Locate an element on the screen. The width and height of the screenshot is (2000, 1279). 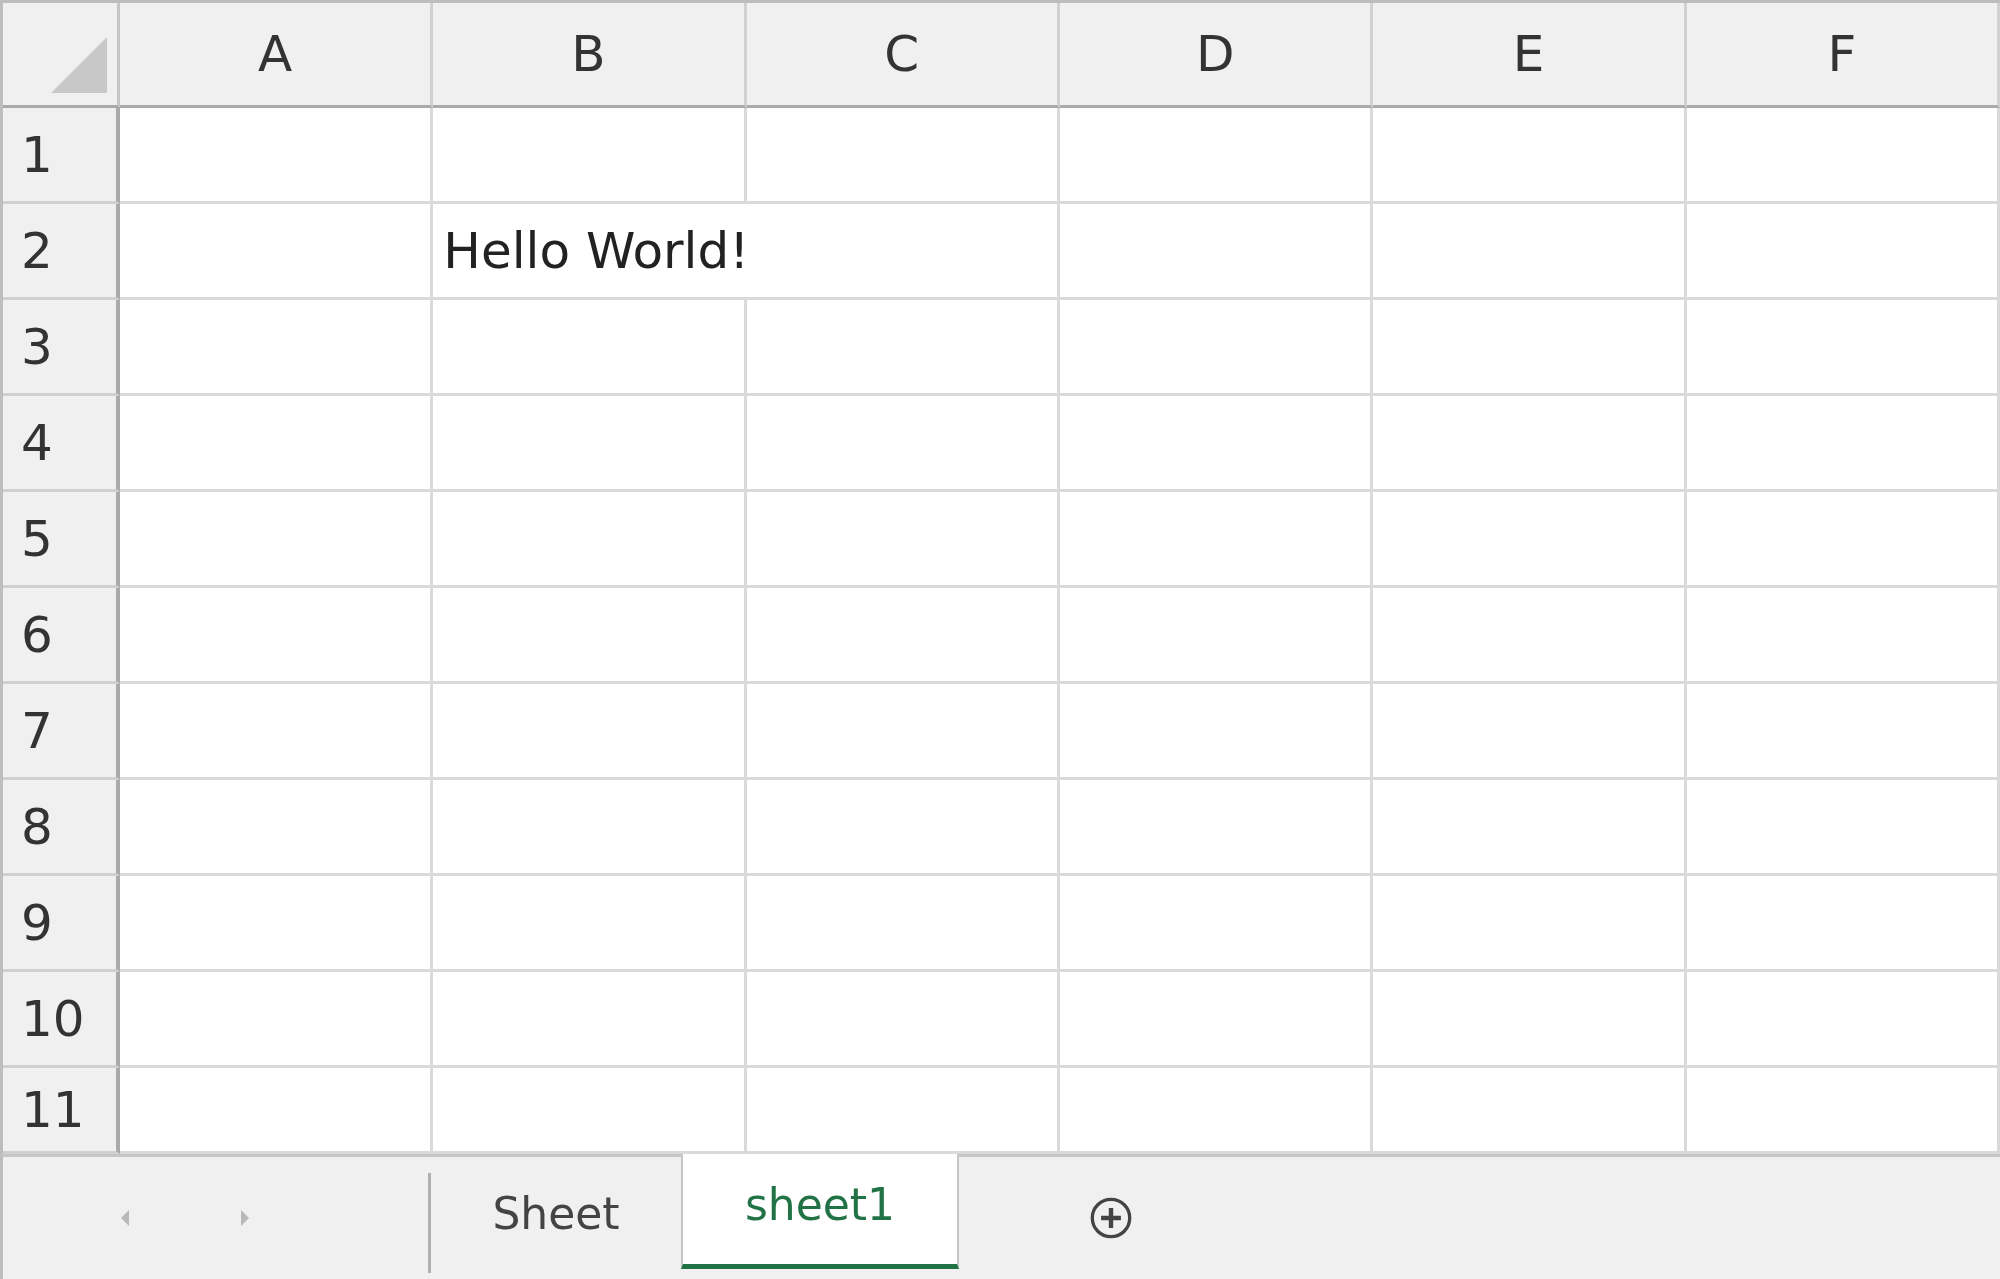
column-header: B is located at coordinates (590, 55).